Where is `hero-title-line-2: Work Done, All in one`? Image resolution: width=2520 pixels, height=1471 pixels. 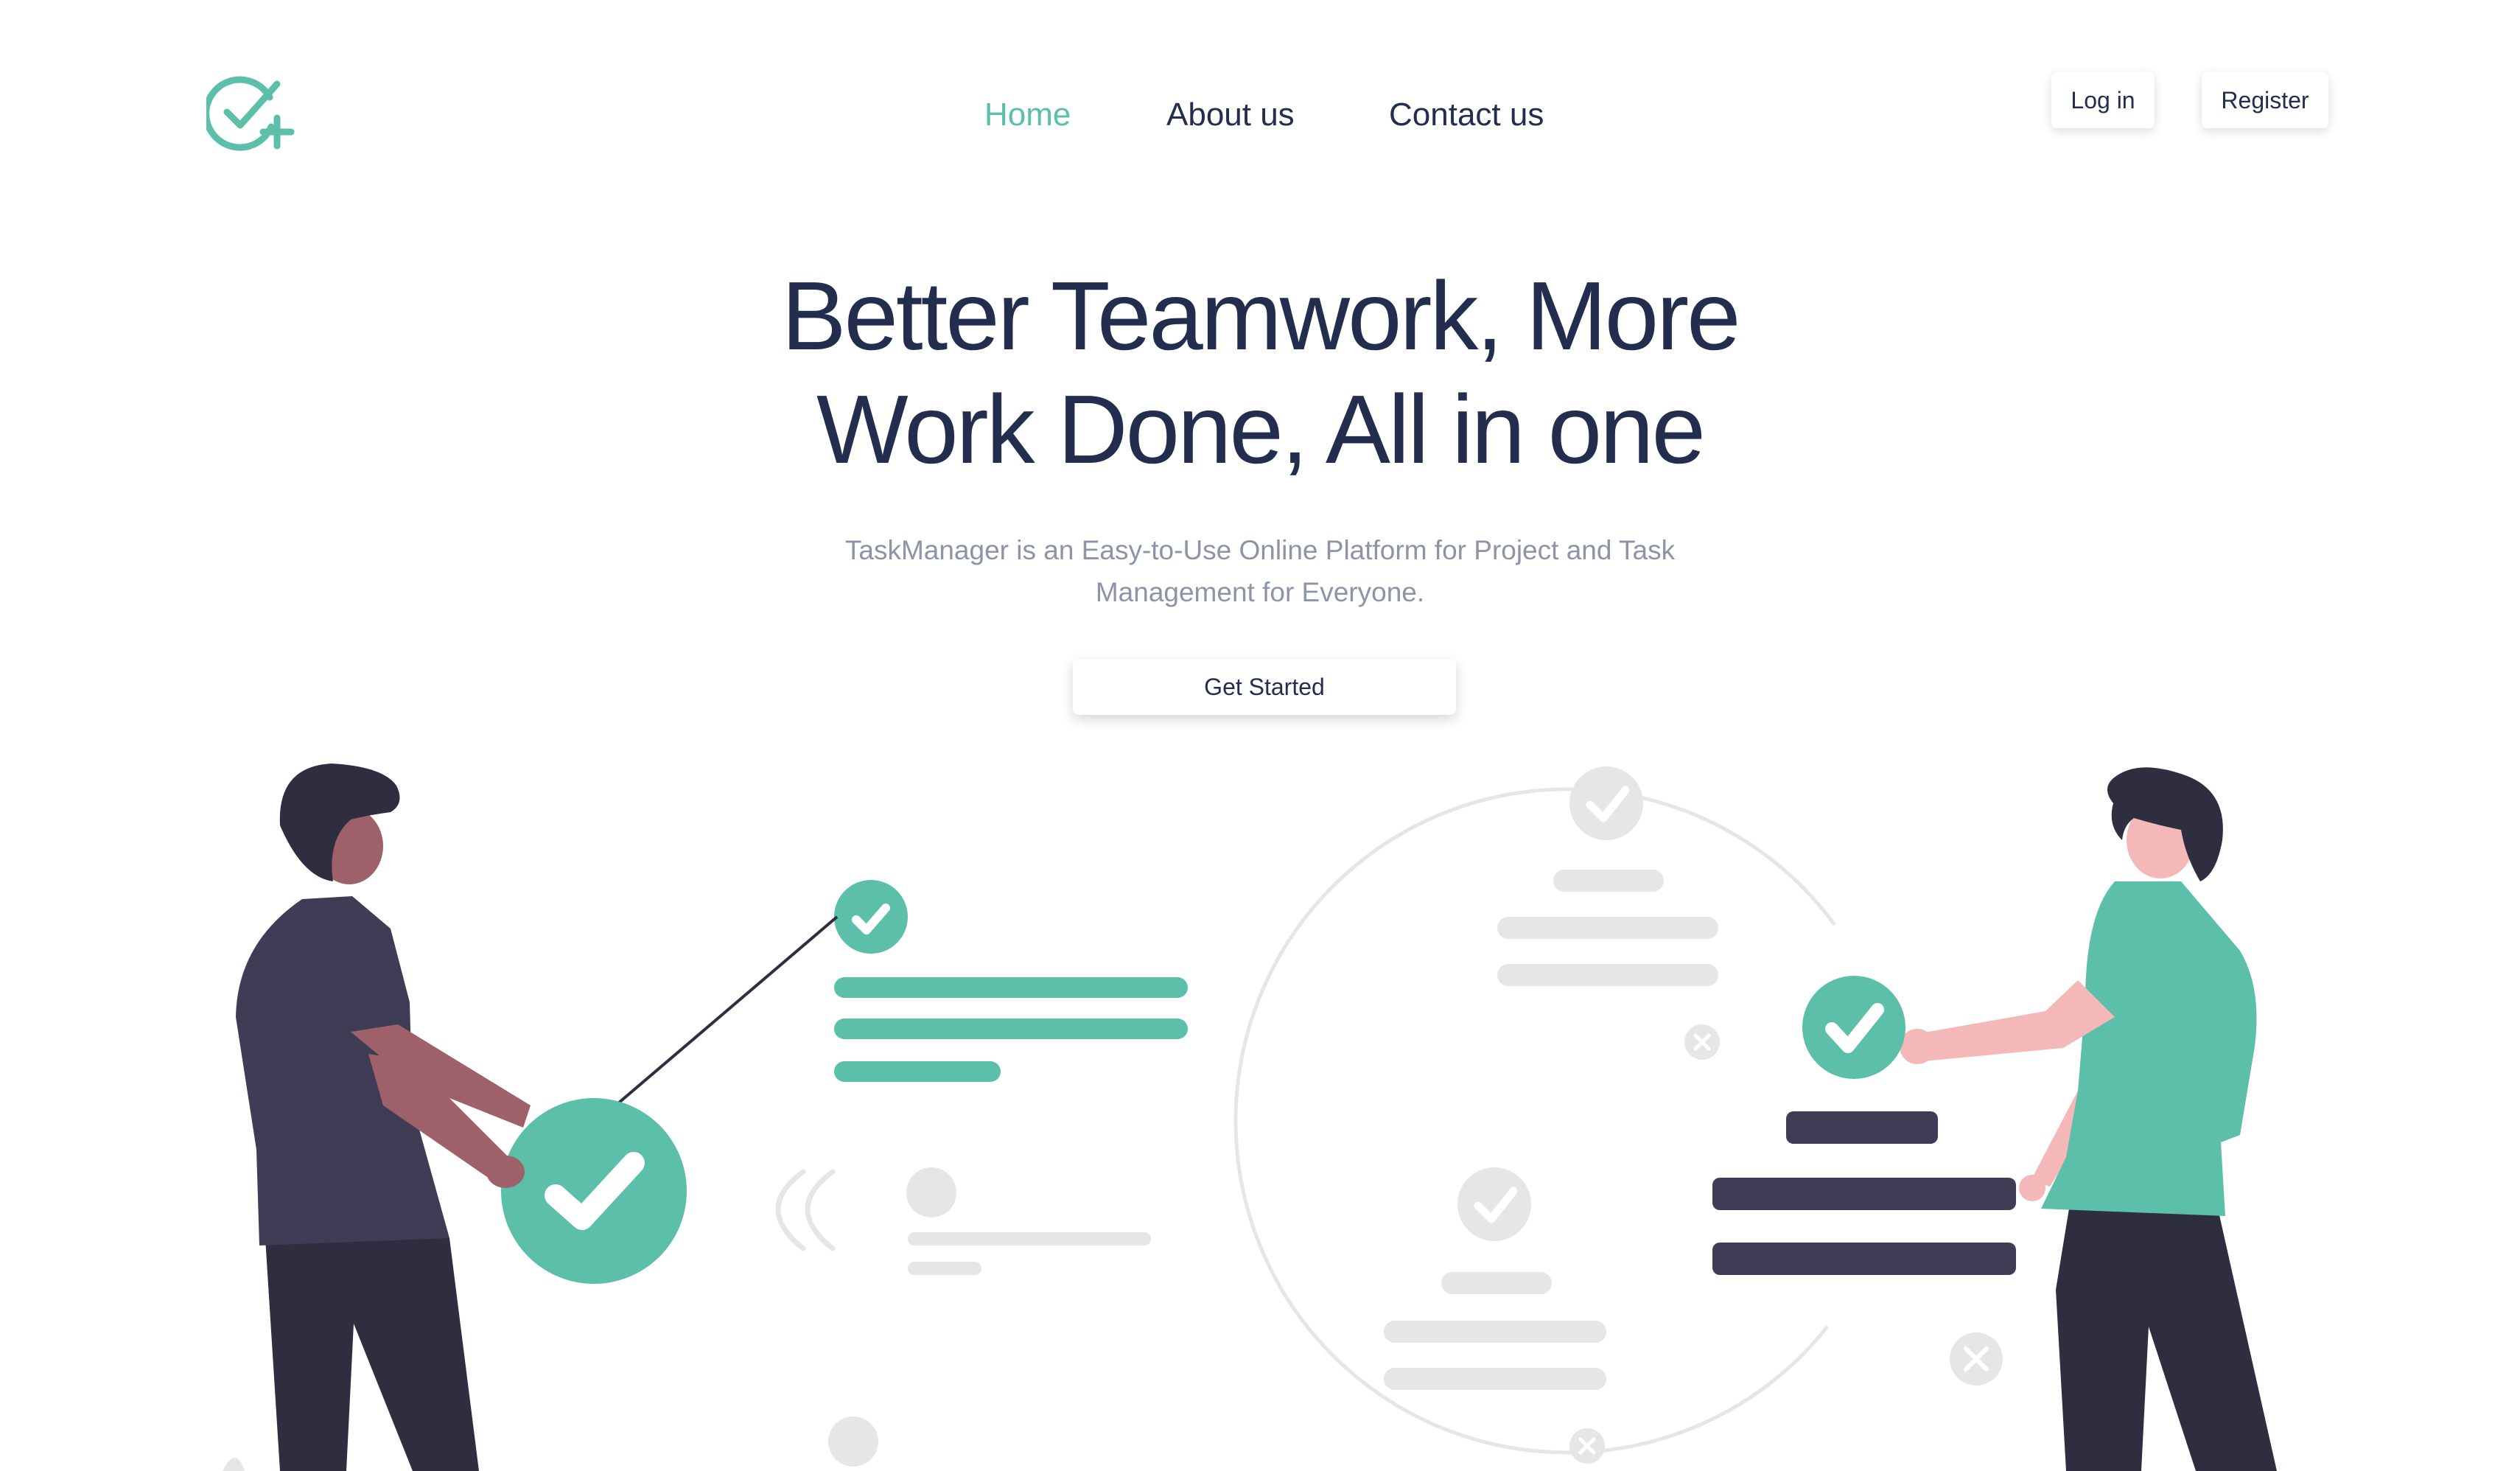 hero-title-line-2: Work Done, All in one is located at coordinates (1261, 429).